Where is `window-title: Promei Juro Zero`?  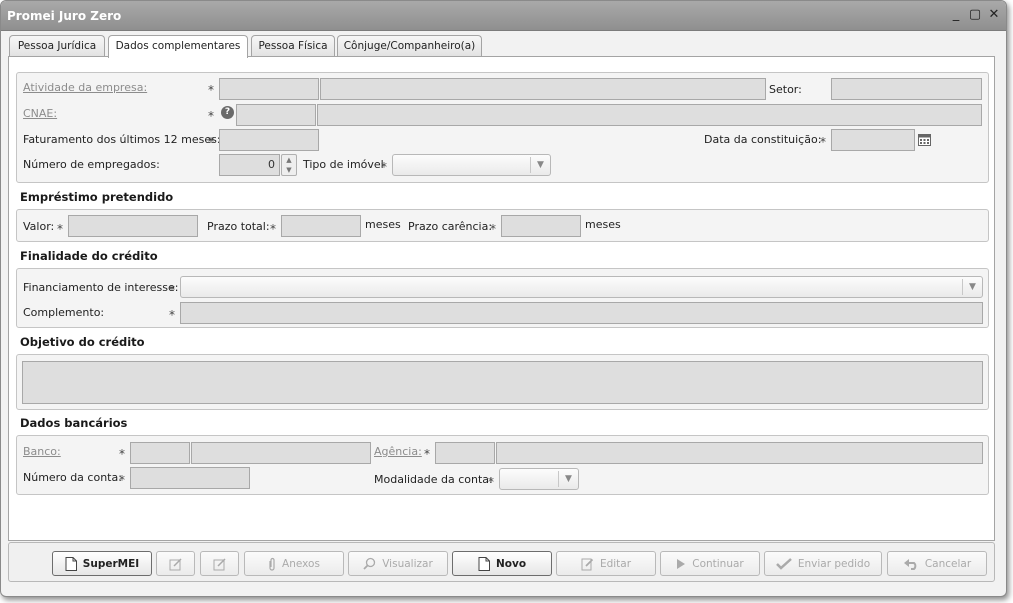
window-title: Promei Juro Zero is located at coordinates (64, 16).